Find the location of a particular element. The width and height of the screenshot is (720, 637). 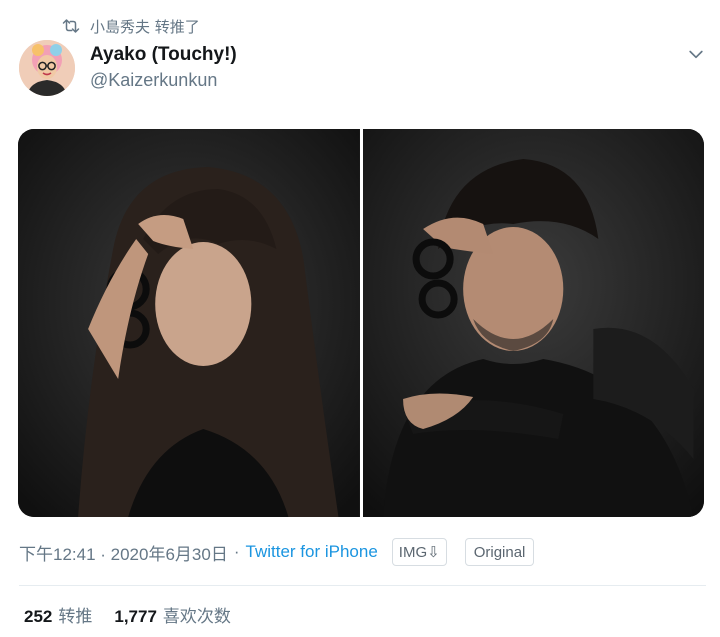

retweet-header: 小島秀夫 转推了 is located at coordinates (131, 26).